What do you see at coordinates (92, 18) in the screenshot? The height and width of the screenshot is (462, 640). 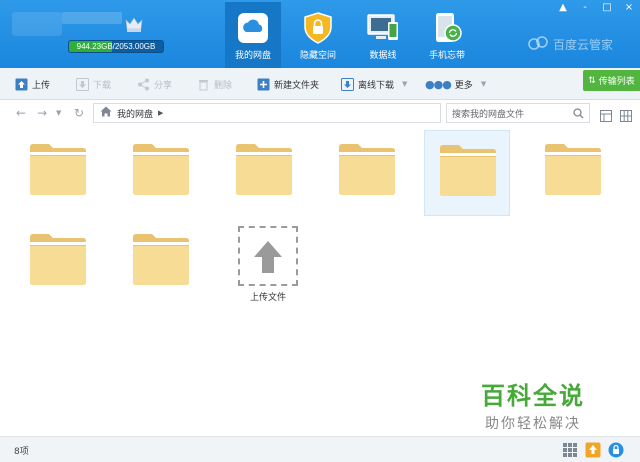 I see `username-placeholder` at bounding box center [92, 18].